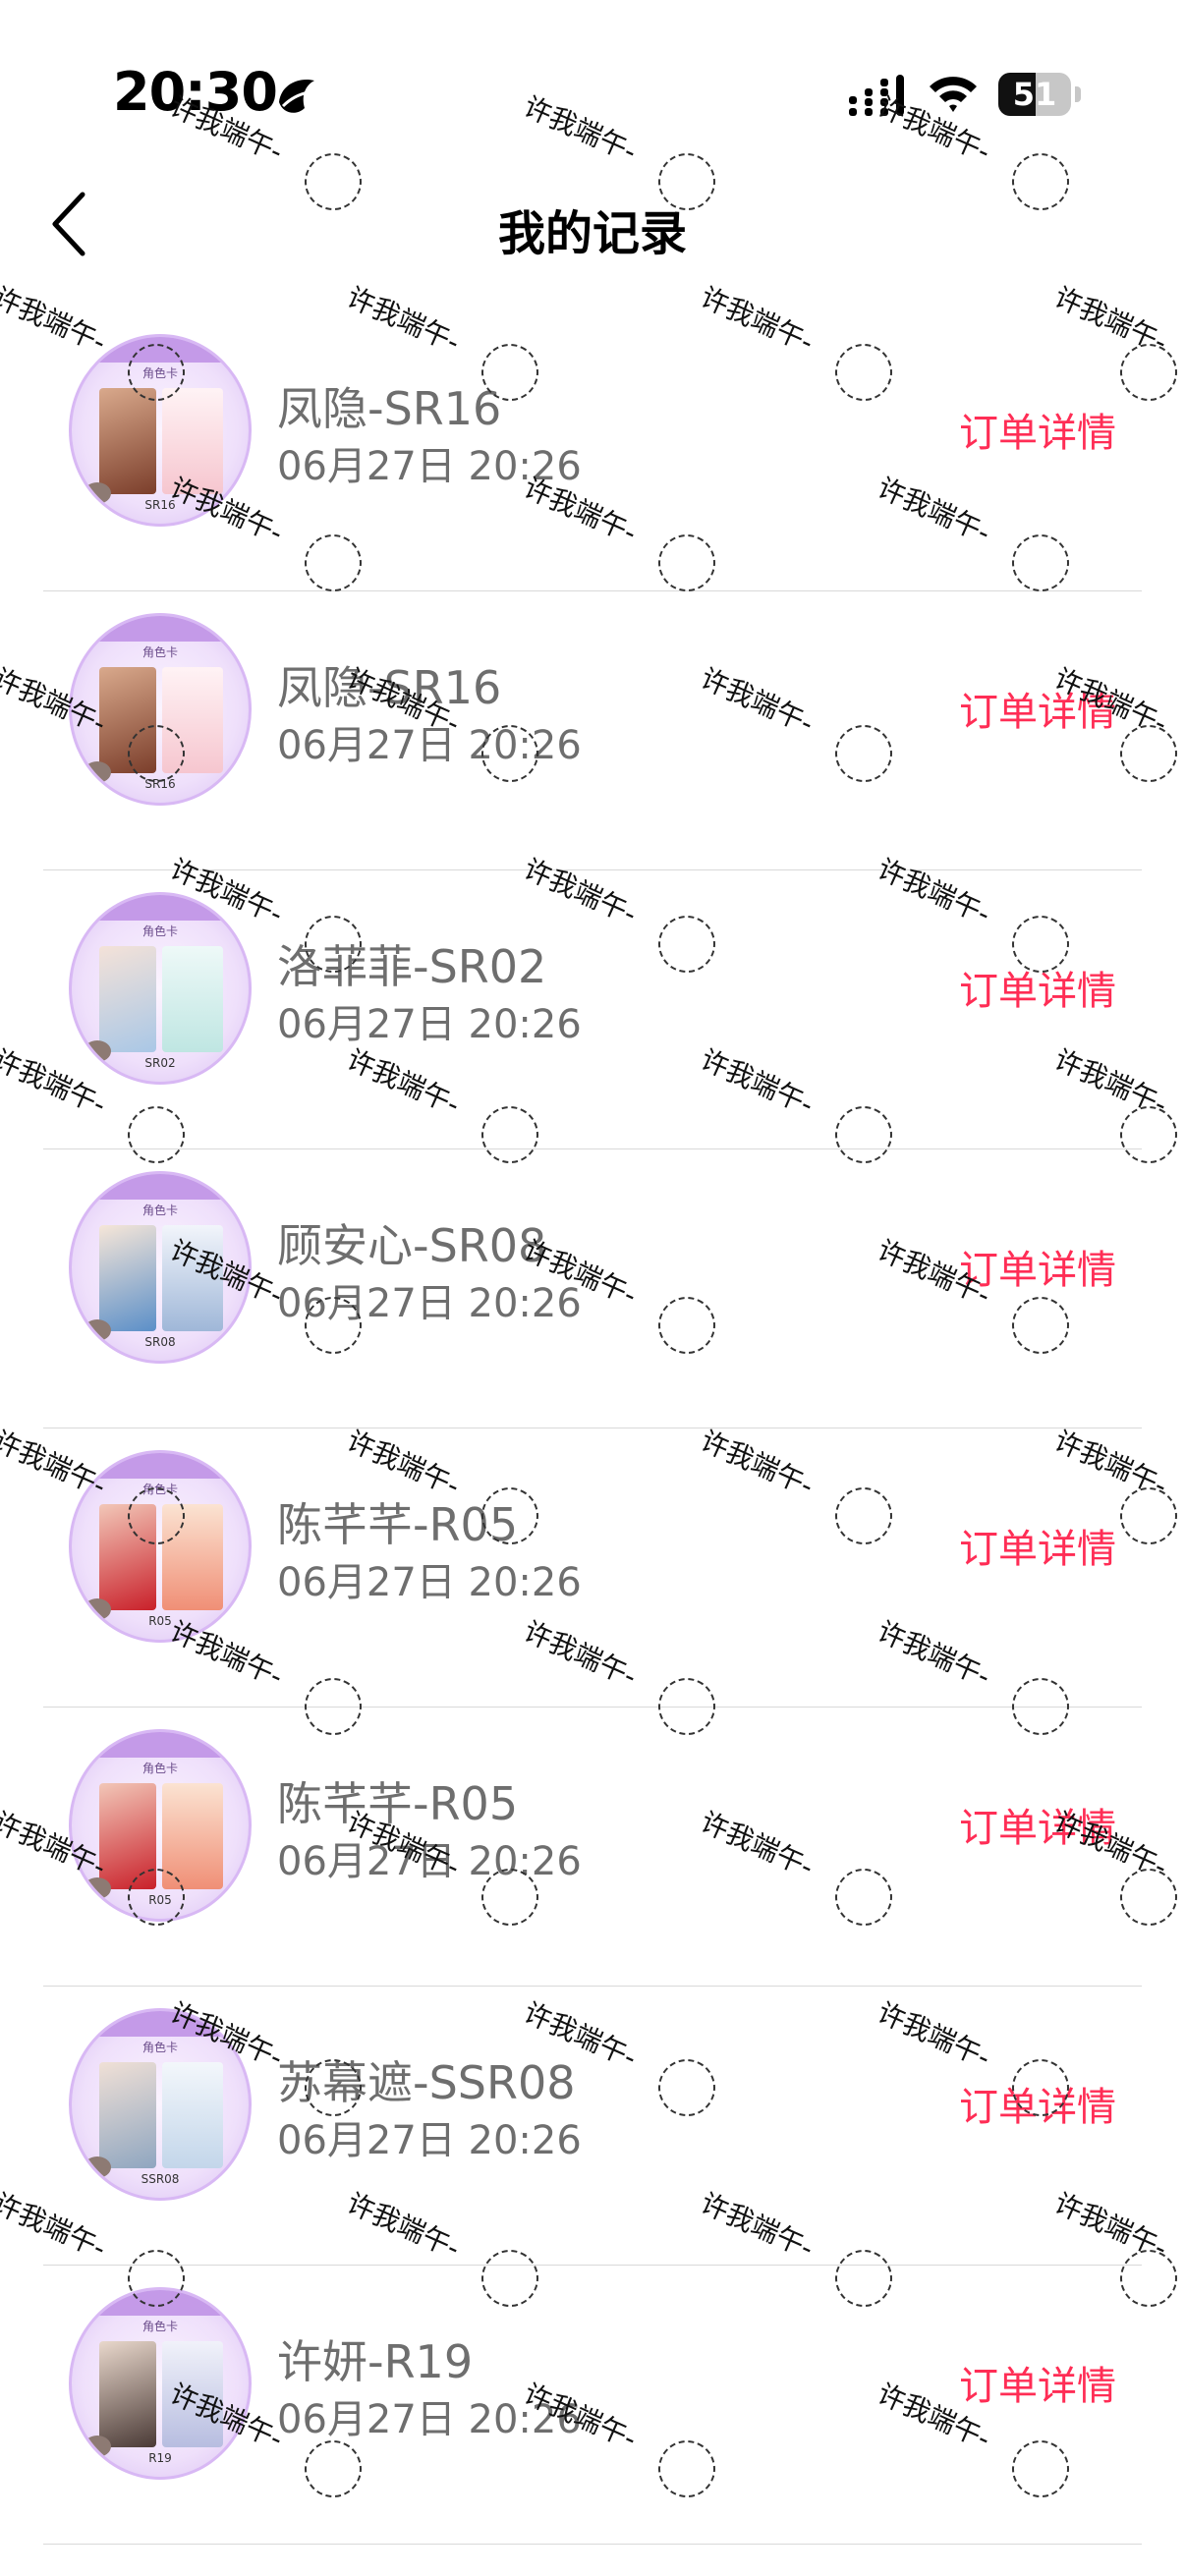 This screenshot has width=1185, height=2576. What do you see at coordinates (877, 95) in the screenshot?
I see `cellular-signal-icon` at bounding box center [877, 95].